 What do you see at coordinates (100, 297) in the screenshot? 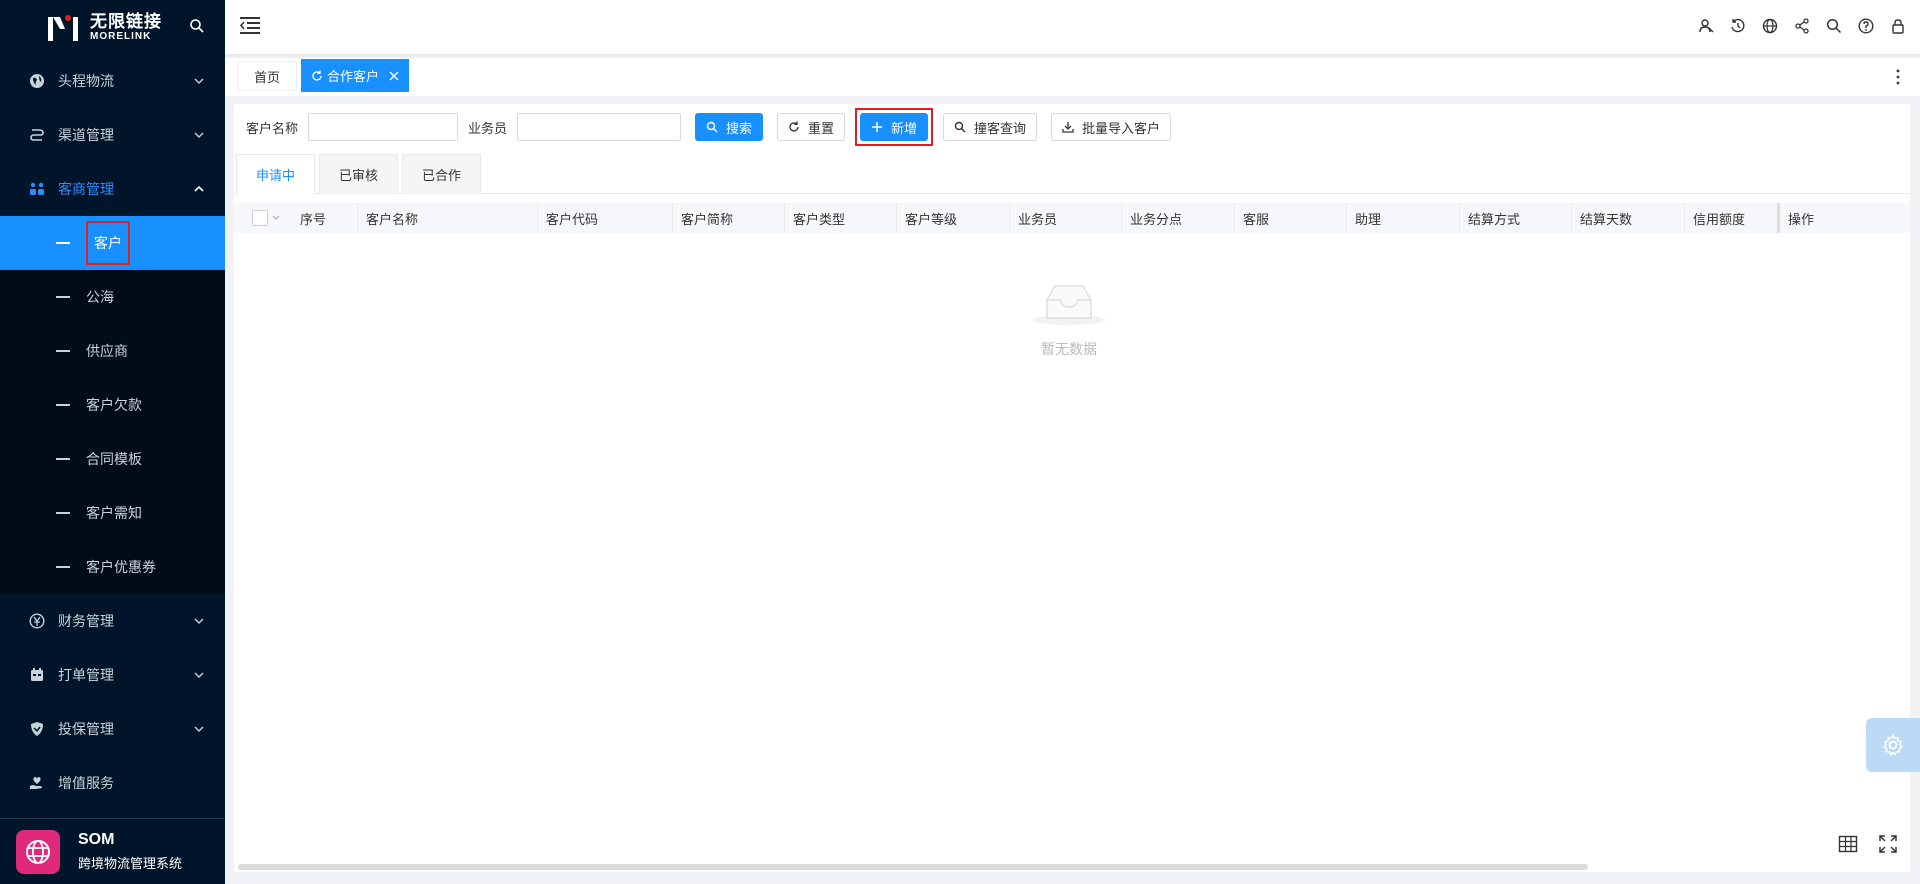
I see `sidebar-subitem-label: 公海` at bounding box center [100, 297].